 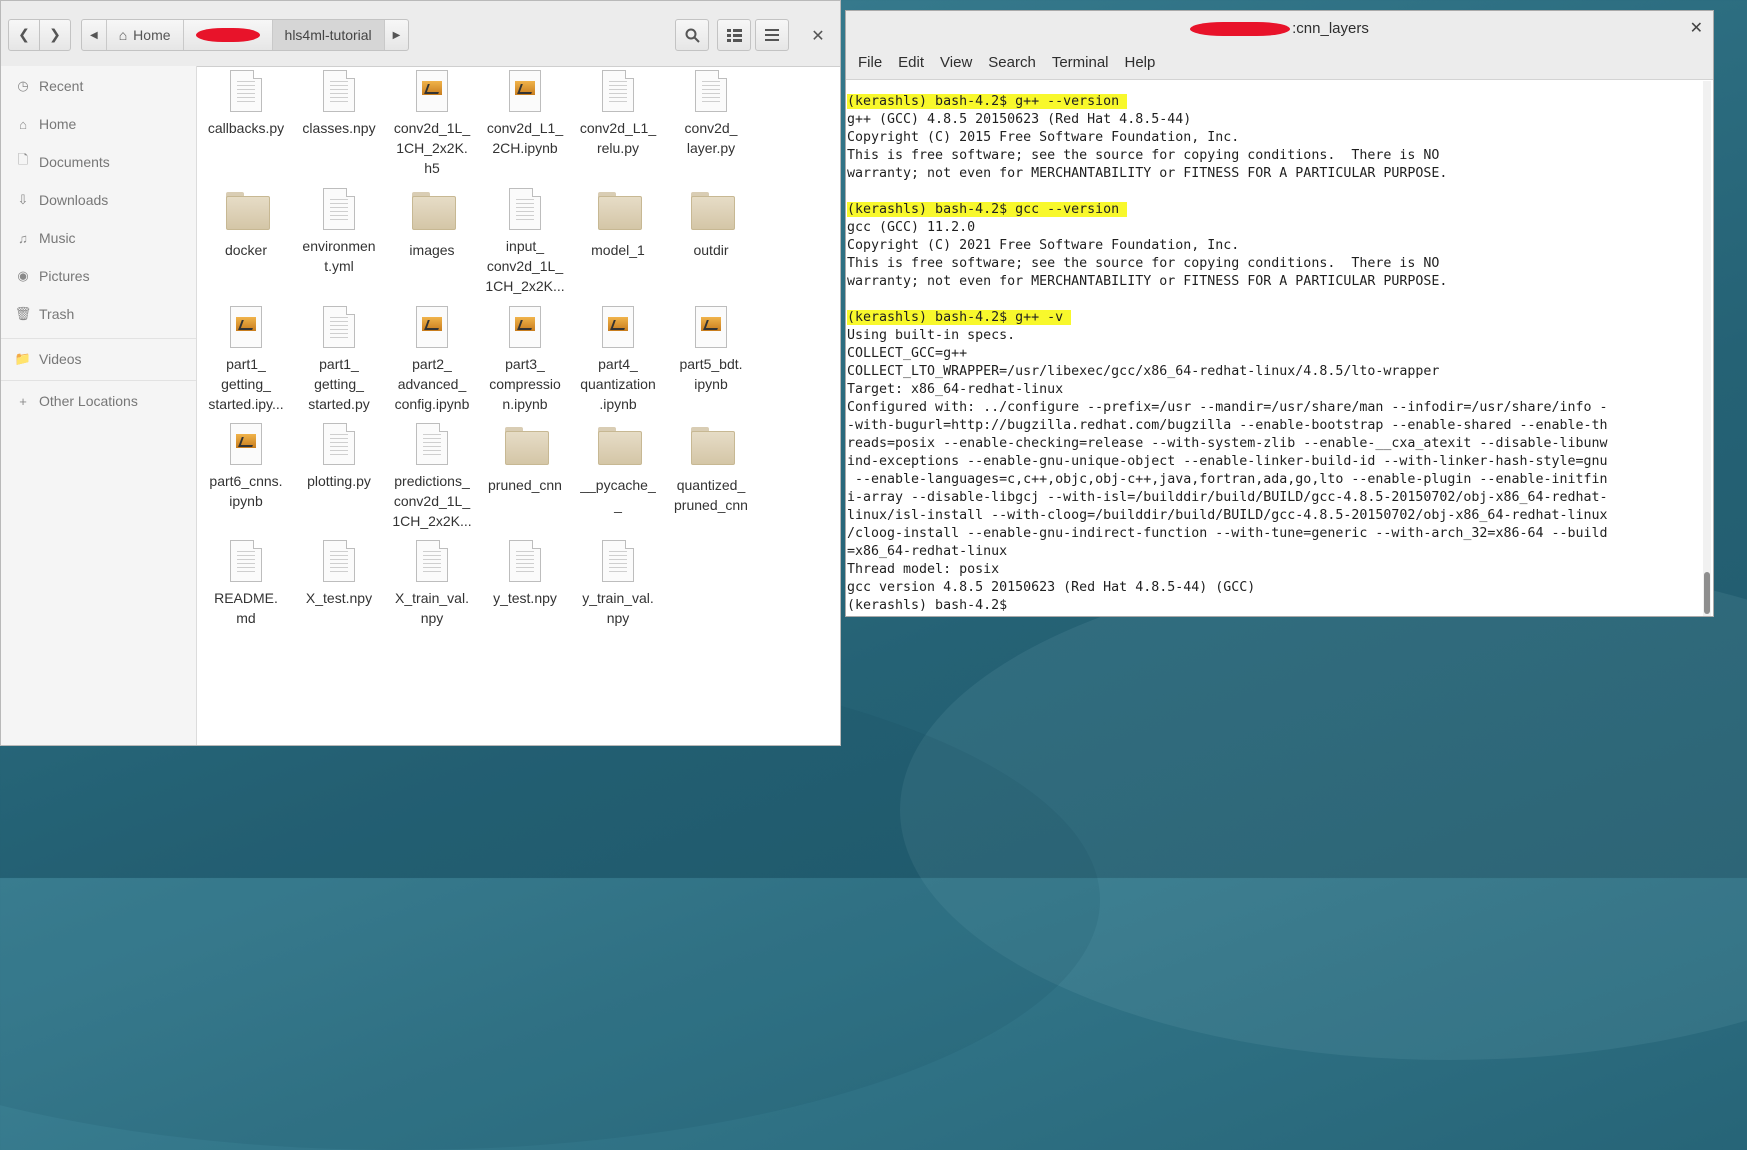 What do you see at coordinates (525, 114) in the screenshot?
I see `file-item: conv2d_L1_ 2CH.ipynb` at bounding box center [525, 114].